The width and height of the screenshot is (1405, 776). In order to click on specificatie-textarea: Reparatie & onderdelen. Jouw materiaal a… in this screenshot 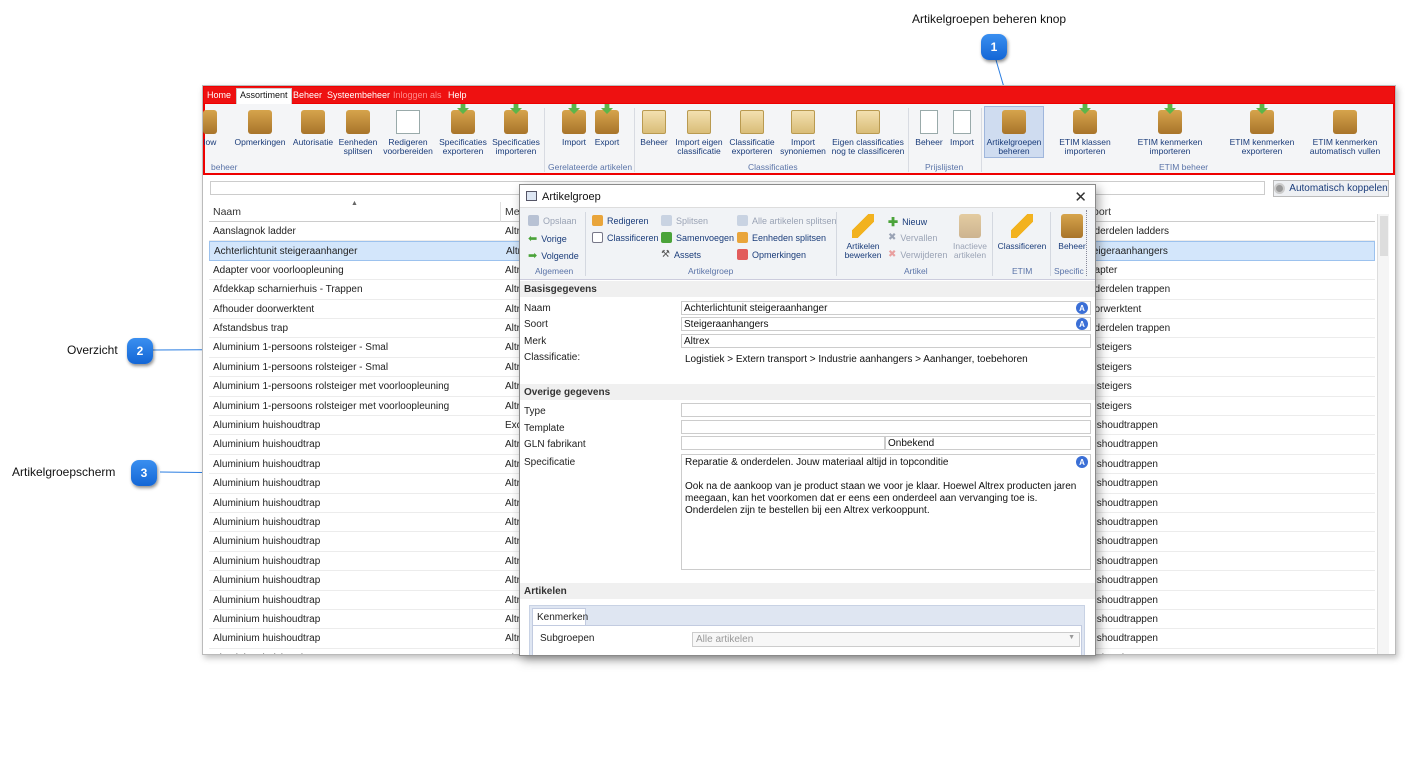, I will do `click(886, 512)`.